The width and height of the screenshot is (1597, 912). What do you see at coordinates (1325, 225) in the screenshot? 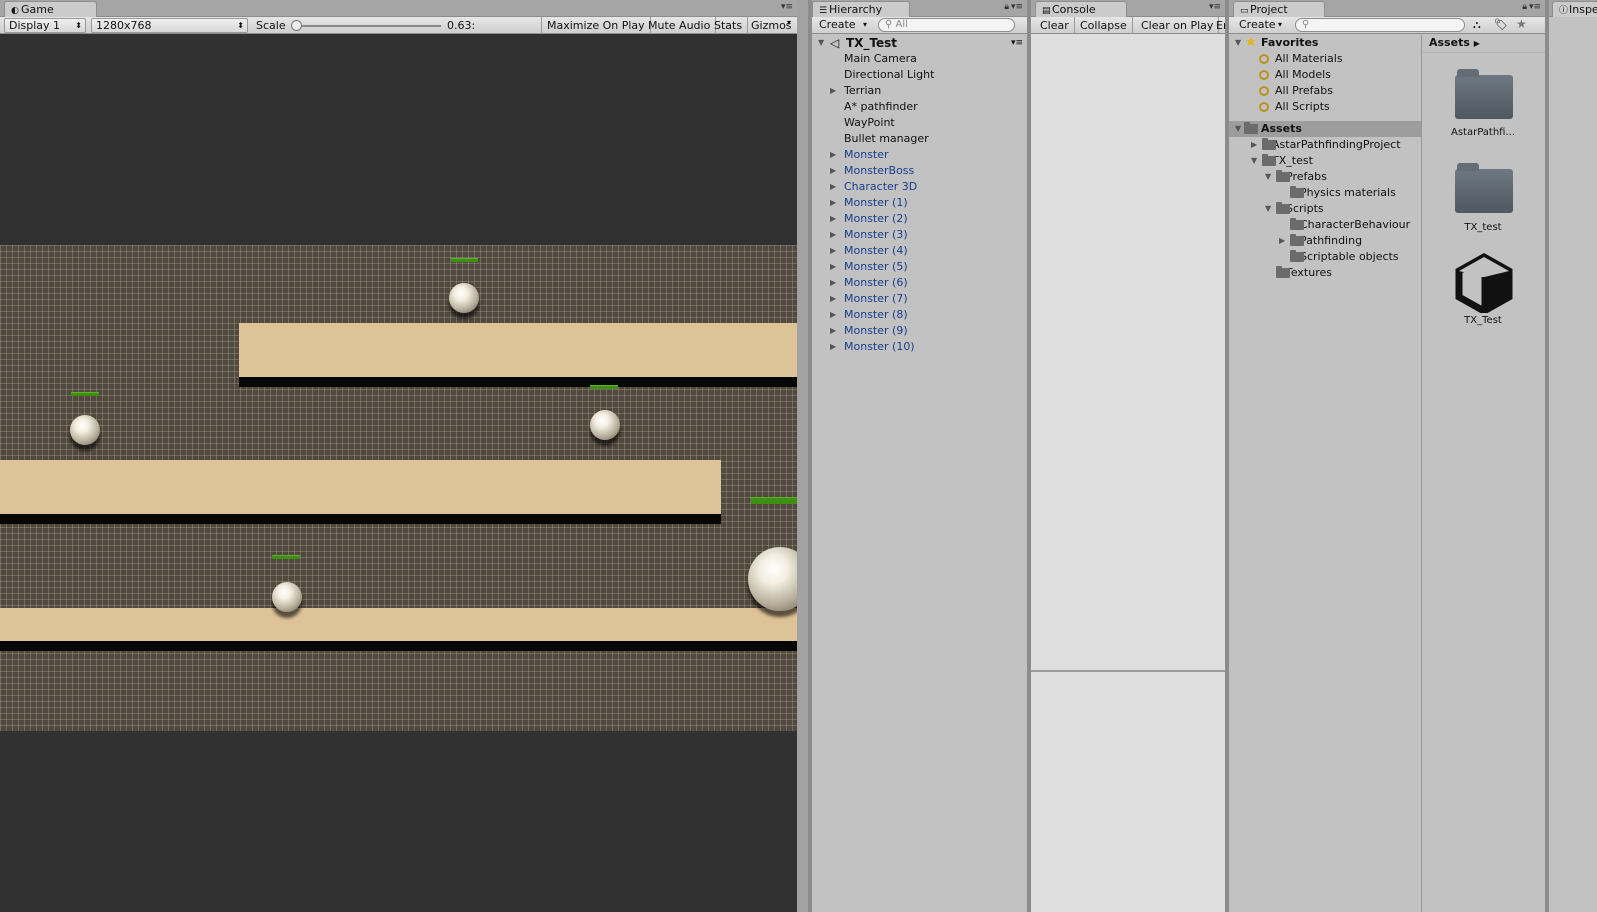
I see `asset-folder: CharacterBehaviour` at bounding box center [1325, 225].